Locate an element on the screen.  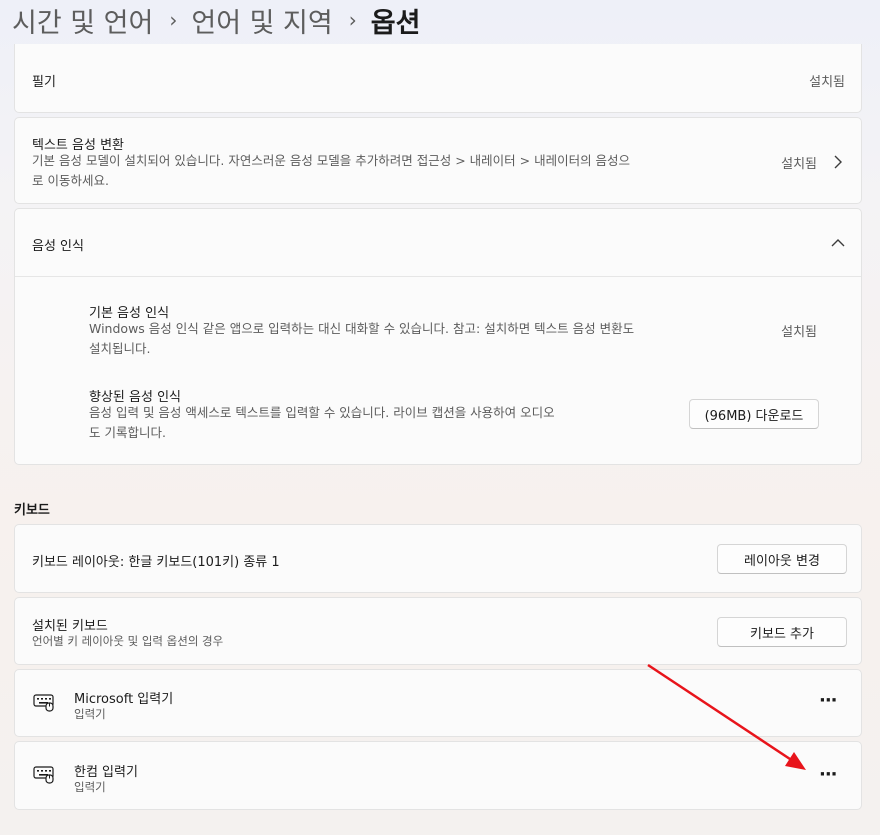
basic-speech-status: 설치됨 is located at coordinates (799, 332).